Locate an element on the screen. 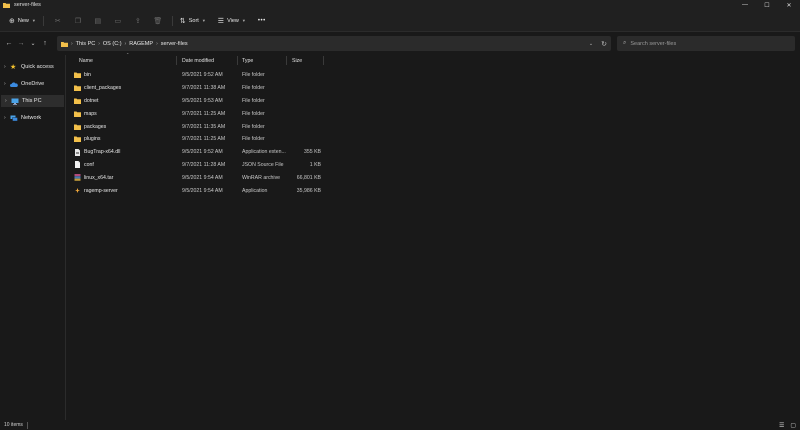  file-row: dotnet 9/5/2021 9:53 AM File folder is located at coordinates (433, 101).